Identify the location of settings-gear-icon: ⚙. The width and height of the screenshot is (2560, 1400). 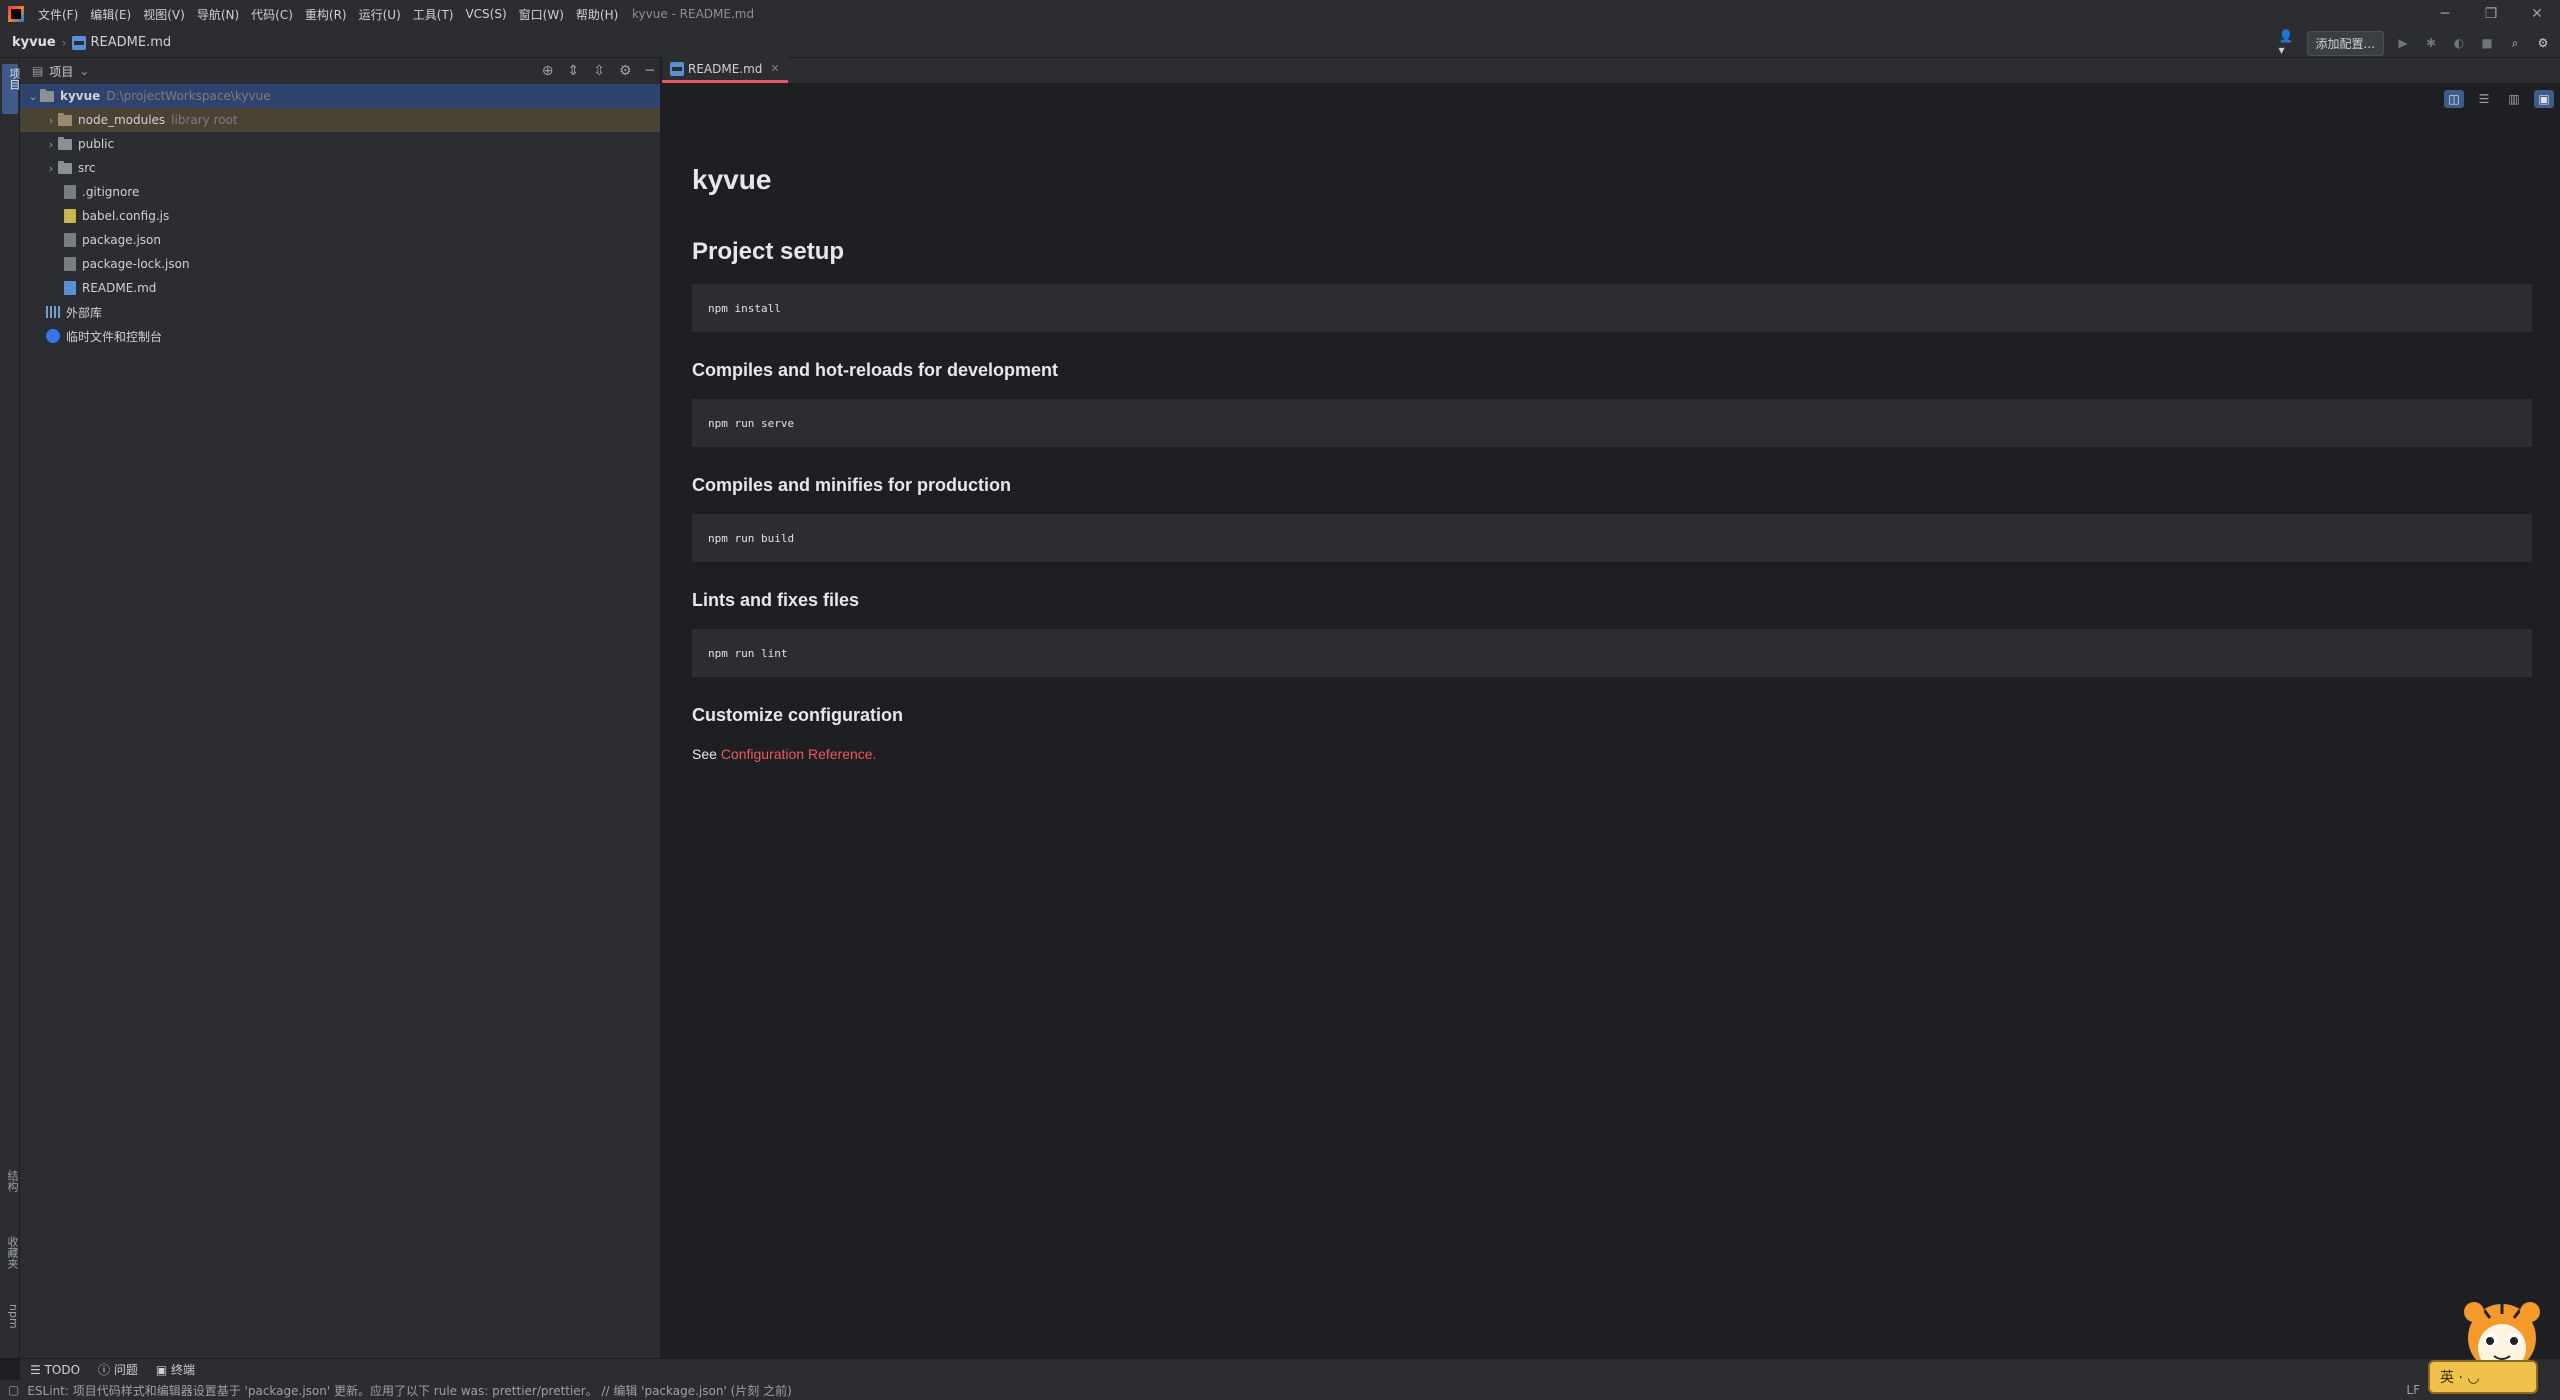
(2543, 43).